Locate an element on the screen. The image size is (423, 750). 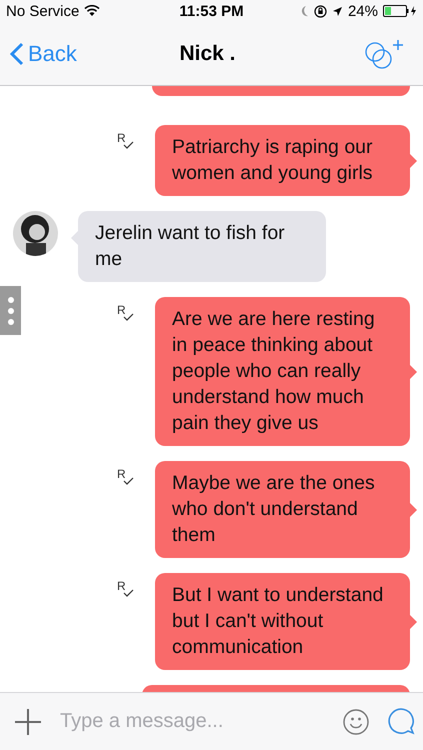
plus-icon is located at coordinates (28, 722).